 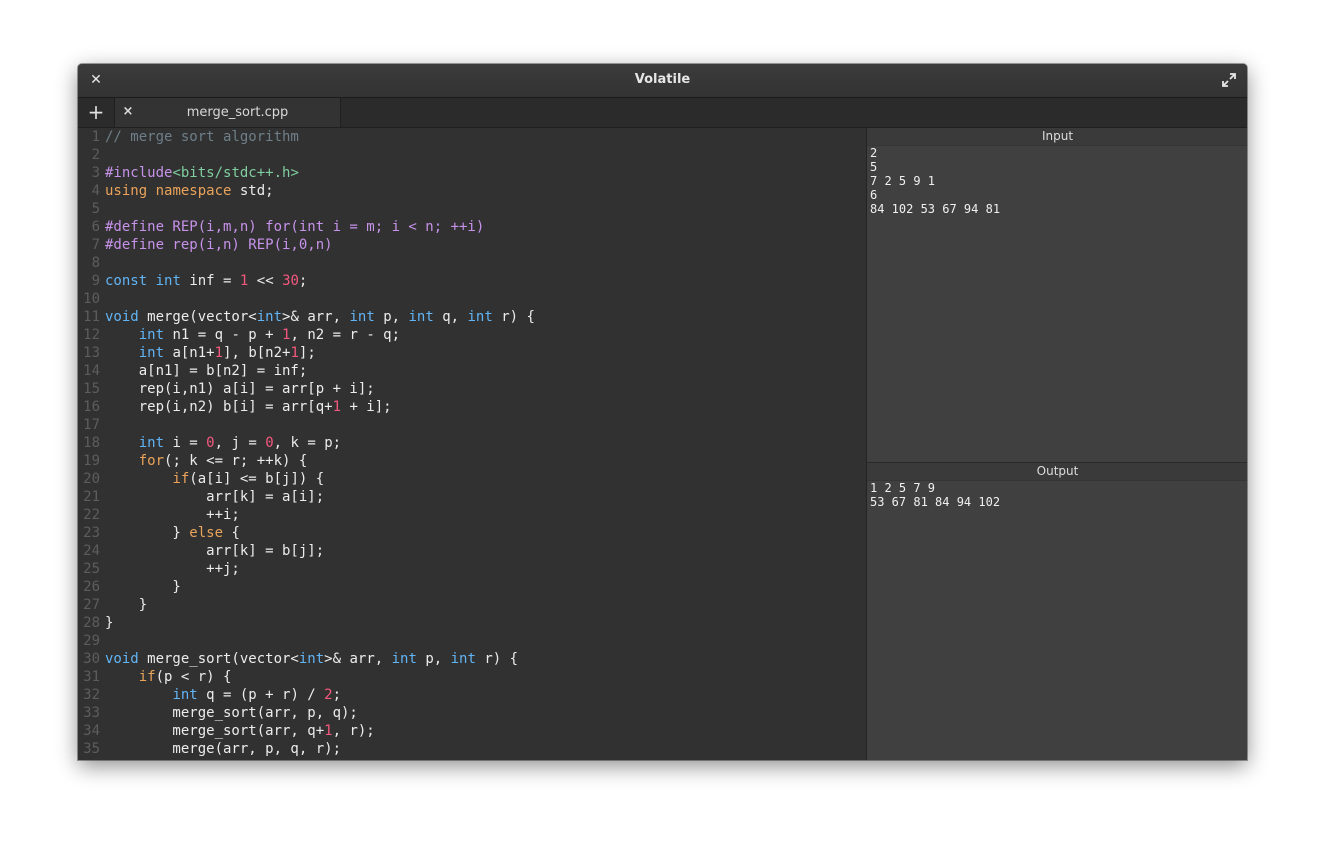 I want to click on code-text: using namespace std;, so click(x=189, y=191).